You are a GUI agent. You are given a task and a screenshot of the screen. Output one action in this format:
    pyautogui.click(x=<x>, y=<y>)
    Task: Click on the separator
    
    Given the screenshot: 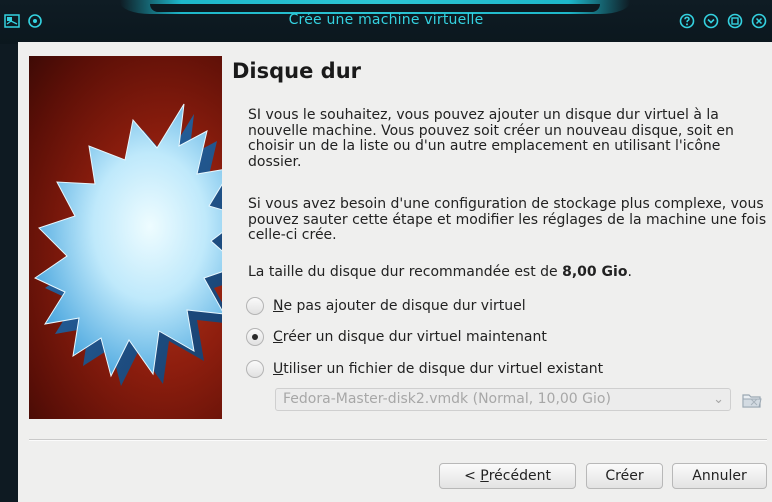 What is the action you would take?
    pyautogui.click(x=398, y=440)
    